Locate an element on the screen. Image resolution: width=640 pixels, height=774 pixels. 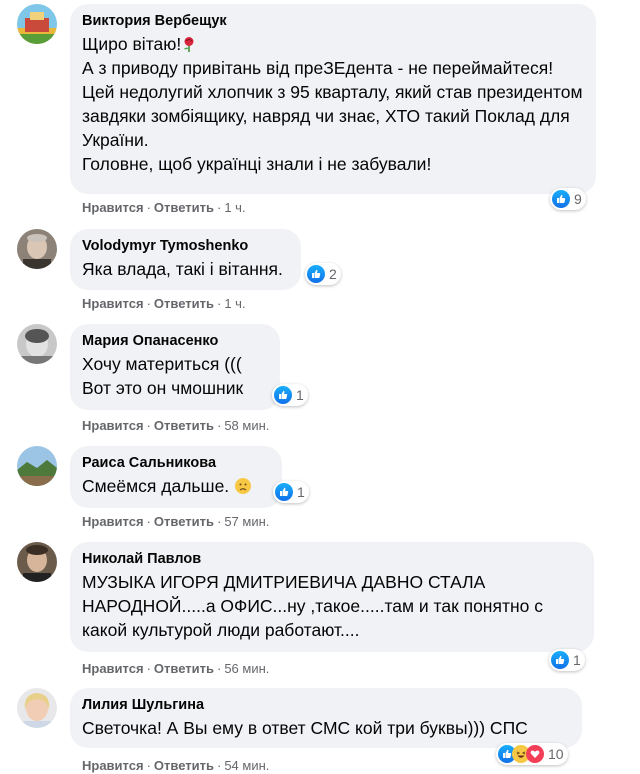
comment-actions: Нравится · Ответить · 57 мин. is located at coordinates (176, 521).